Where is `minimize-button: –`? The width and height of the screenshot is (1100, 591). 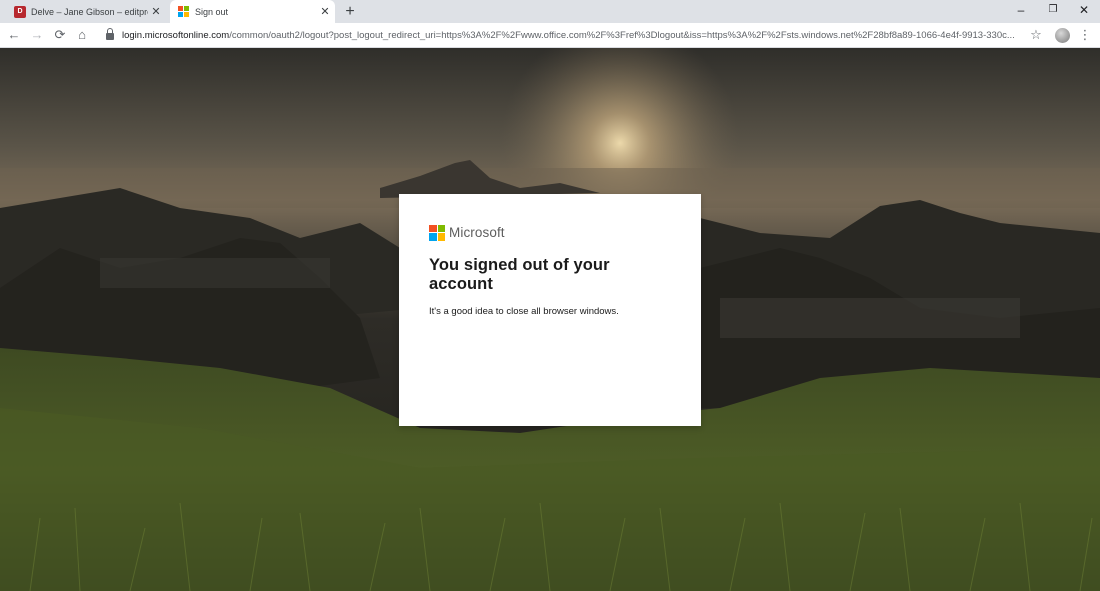
minimize-button: – is located at coordinates (1021, 11).